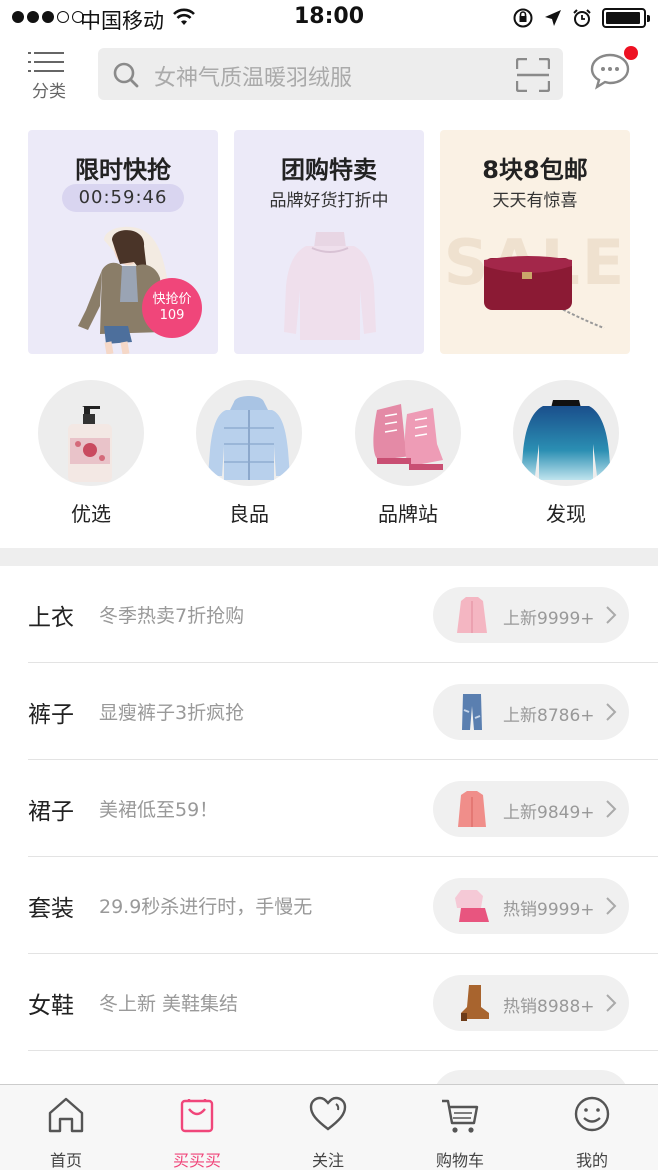 This screenshot has height=1170, width=658. Describe the element at coordinates (66, 1115) in the screenshot. I see `home-icon` at that location.